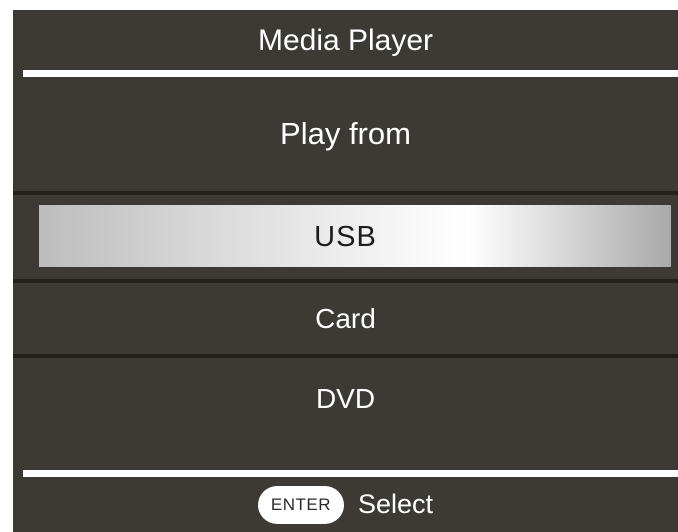 The image size is (678, 532). I want to click on menu-item-label: DVD, so click(345, 398).